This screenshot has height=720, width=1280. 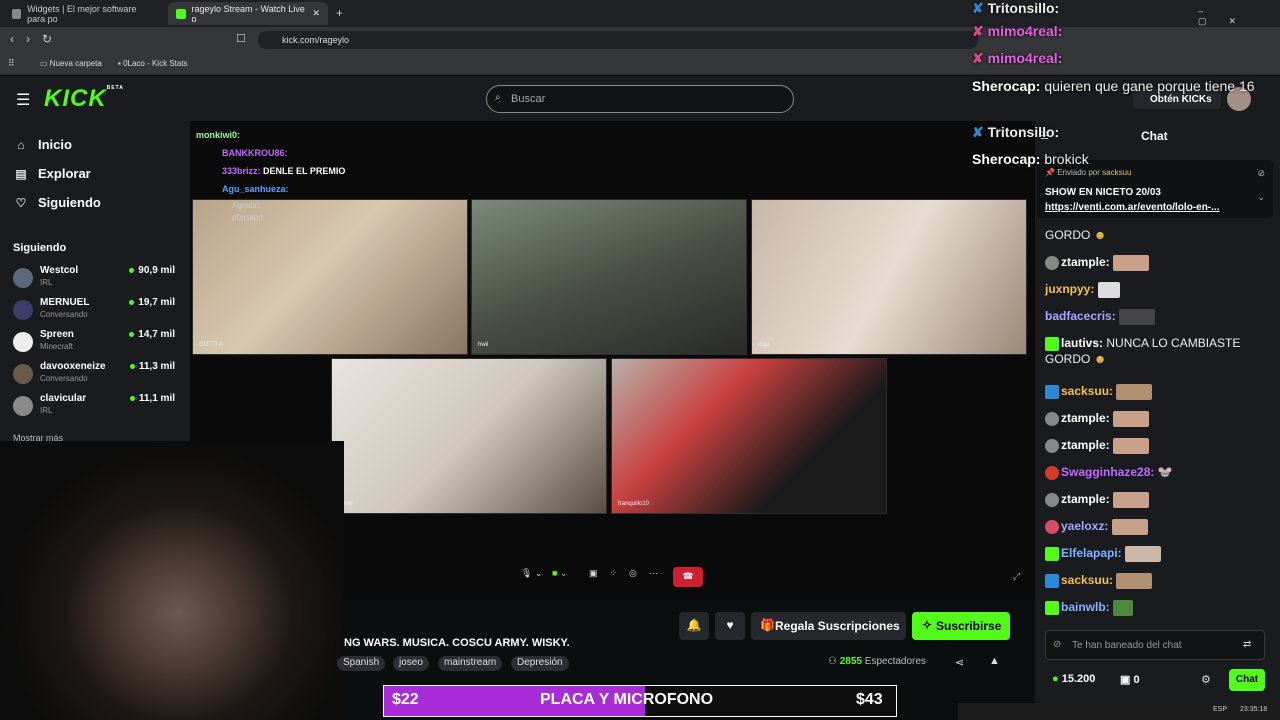 I want to click on chat-message: badfacecris:, so click(x=1100, y=316).